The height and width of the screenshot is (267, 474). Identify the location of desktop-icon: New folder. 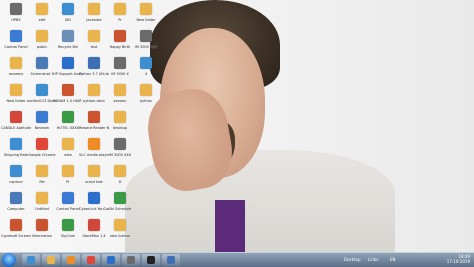
(146, 18).